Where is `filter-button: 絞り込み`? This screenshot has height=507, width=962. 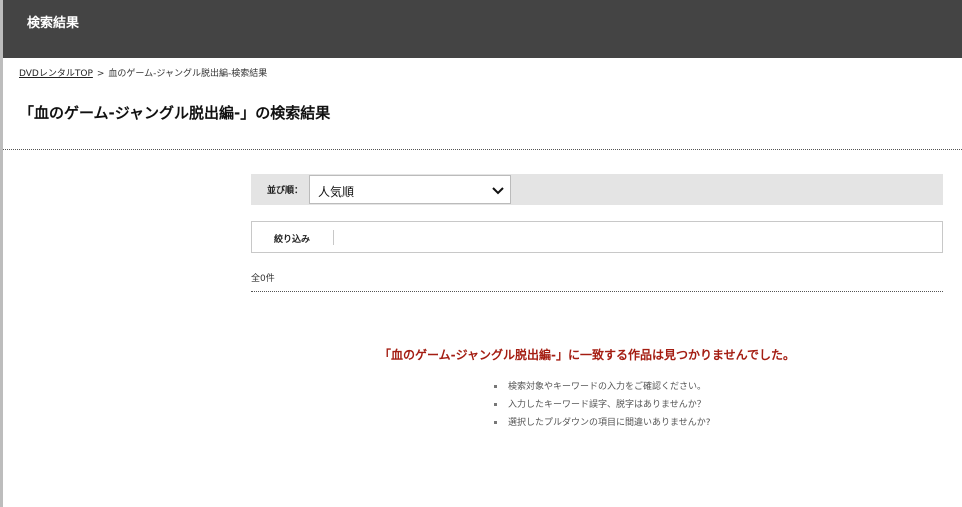
filter-button: 絞り込み is located at coordinates (293, 237).